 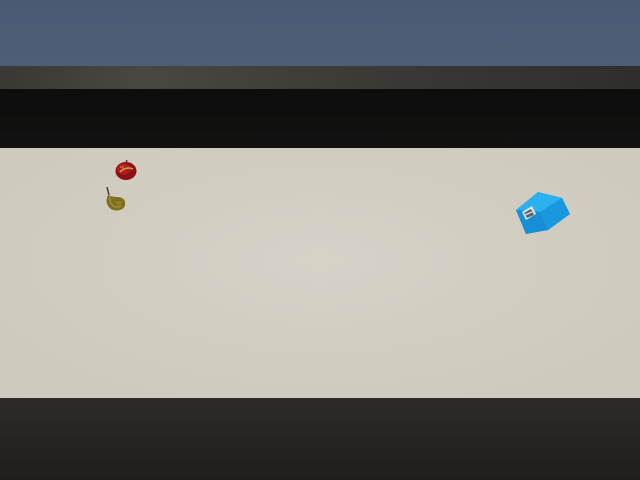 I want to click on cube-icon, so click(x=543, y=212).